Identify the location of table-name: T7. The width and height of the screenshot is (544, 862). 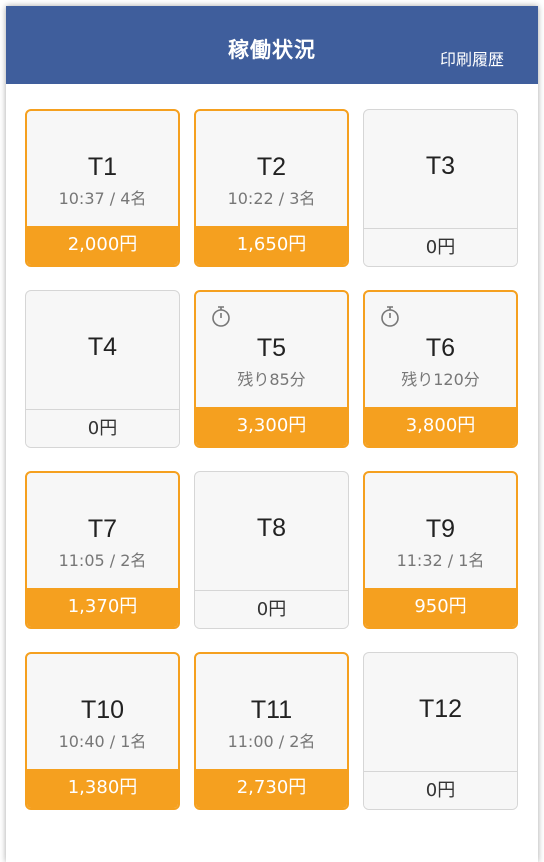
(102, 529).